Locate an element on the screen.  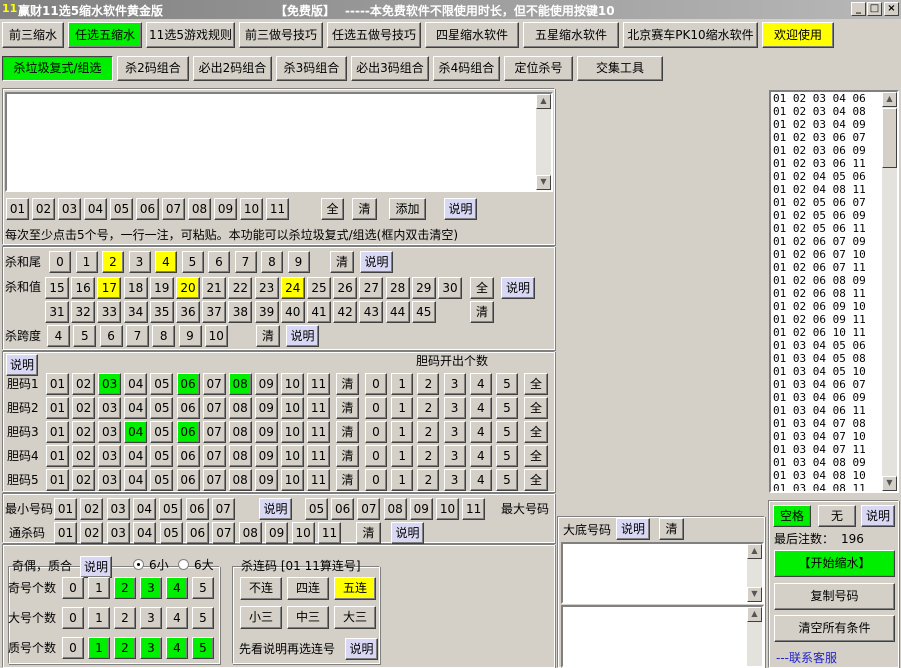
kill-sum-23: 23 is located at coordinates (266, 288).